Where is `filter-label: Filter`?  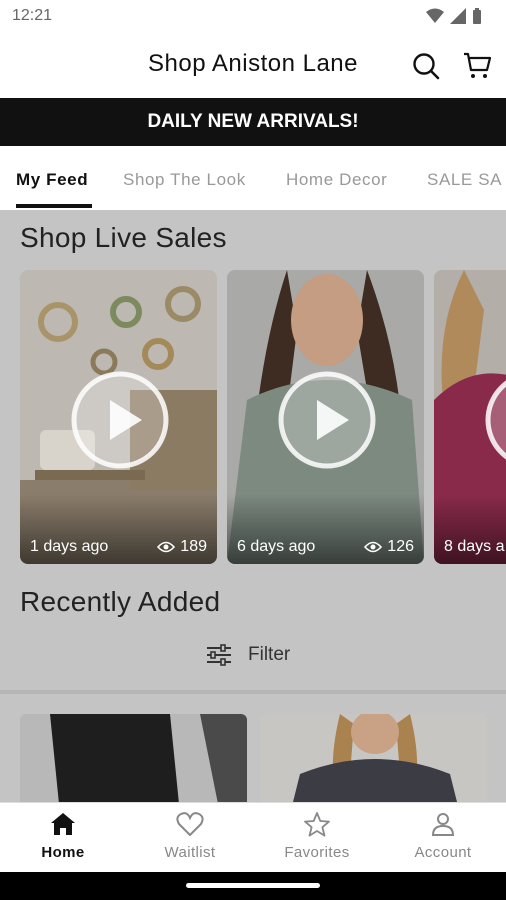 filter-label: Filter is located at coordinates (269, 654).